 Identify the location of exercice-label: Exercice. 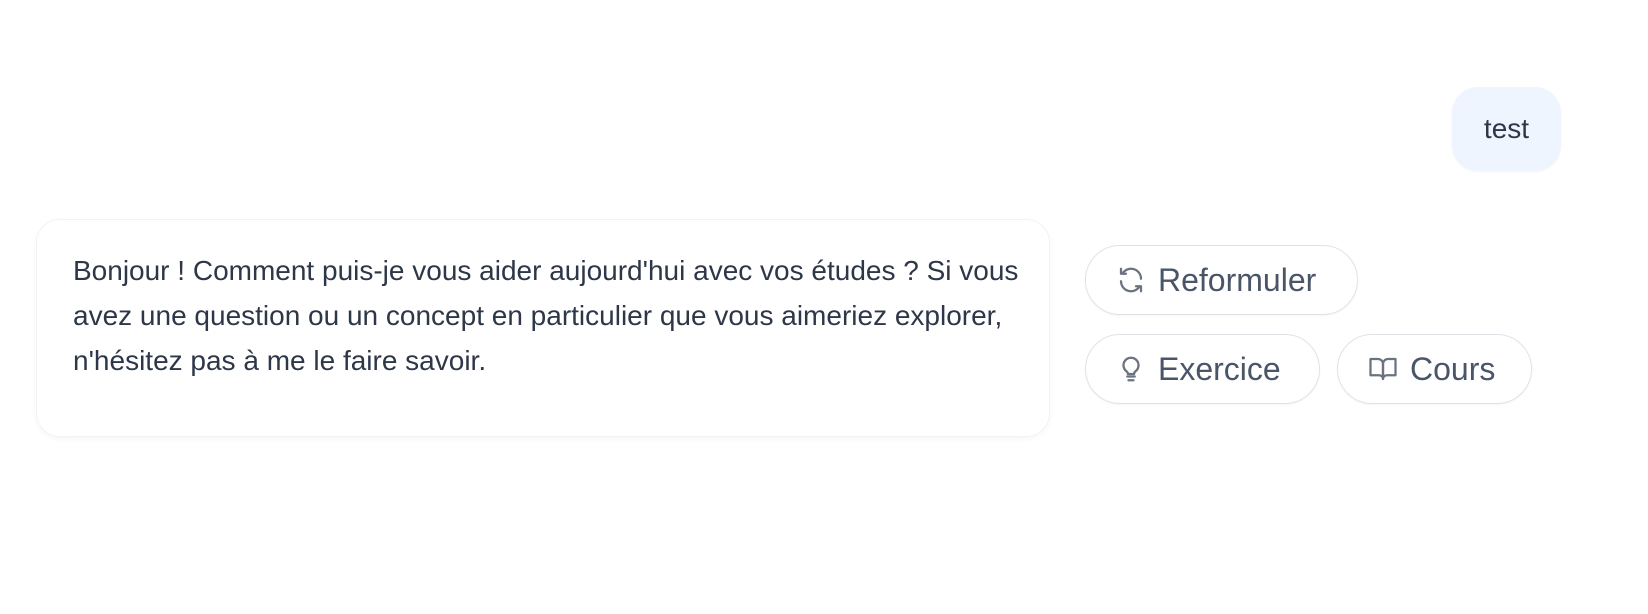
(1219, 368).